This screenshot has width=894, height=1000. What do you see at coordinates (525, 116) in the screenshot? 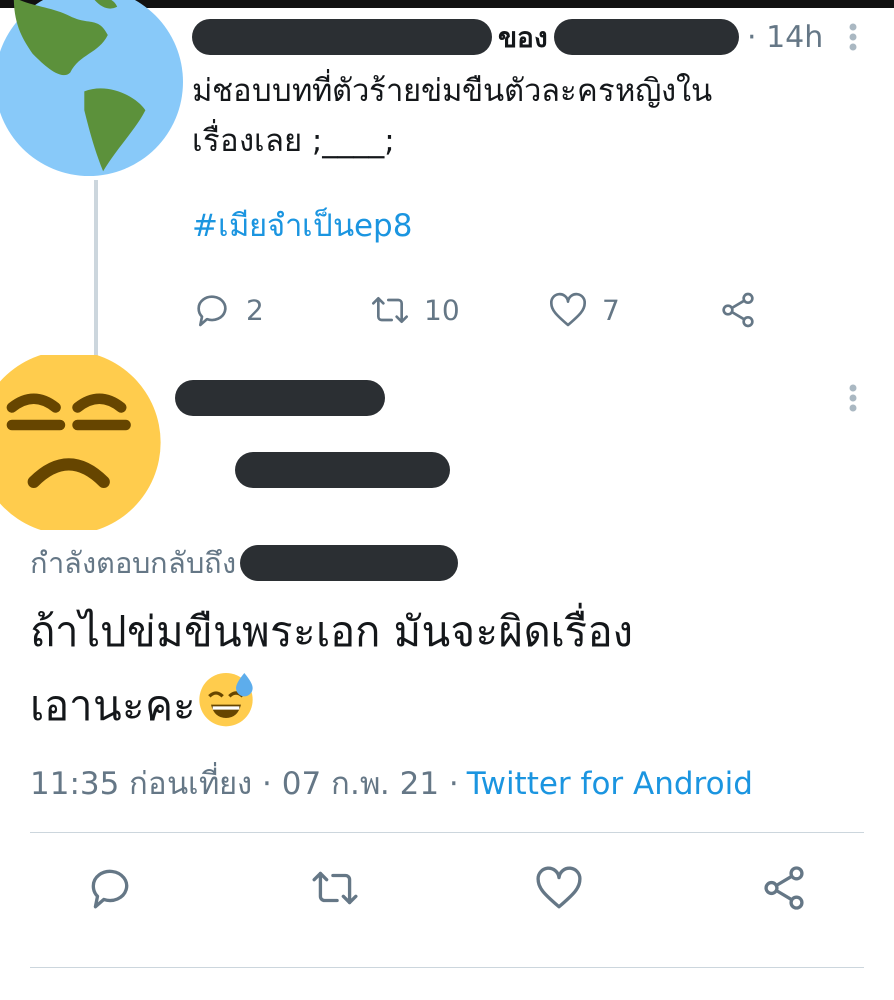
I see `tweet-text: ม่ชอบบทที่ตัวร้ายข่มขืนตัวละครหญิงใน เรื่องเลย ;____;` at bounding box center [525, 116].